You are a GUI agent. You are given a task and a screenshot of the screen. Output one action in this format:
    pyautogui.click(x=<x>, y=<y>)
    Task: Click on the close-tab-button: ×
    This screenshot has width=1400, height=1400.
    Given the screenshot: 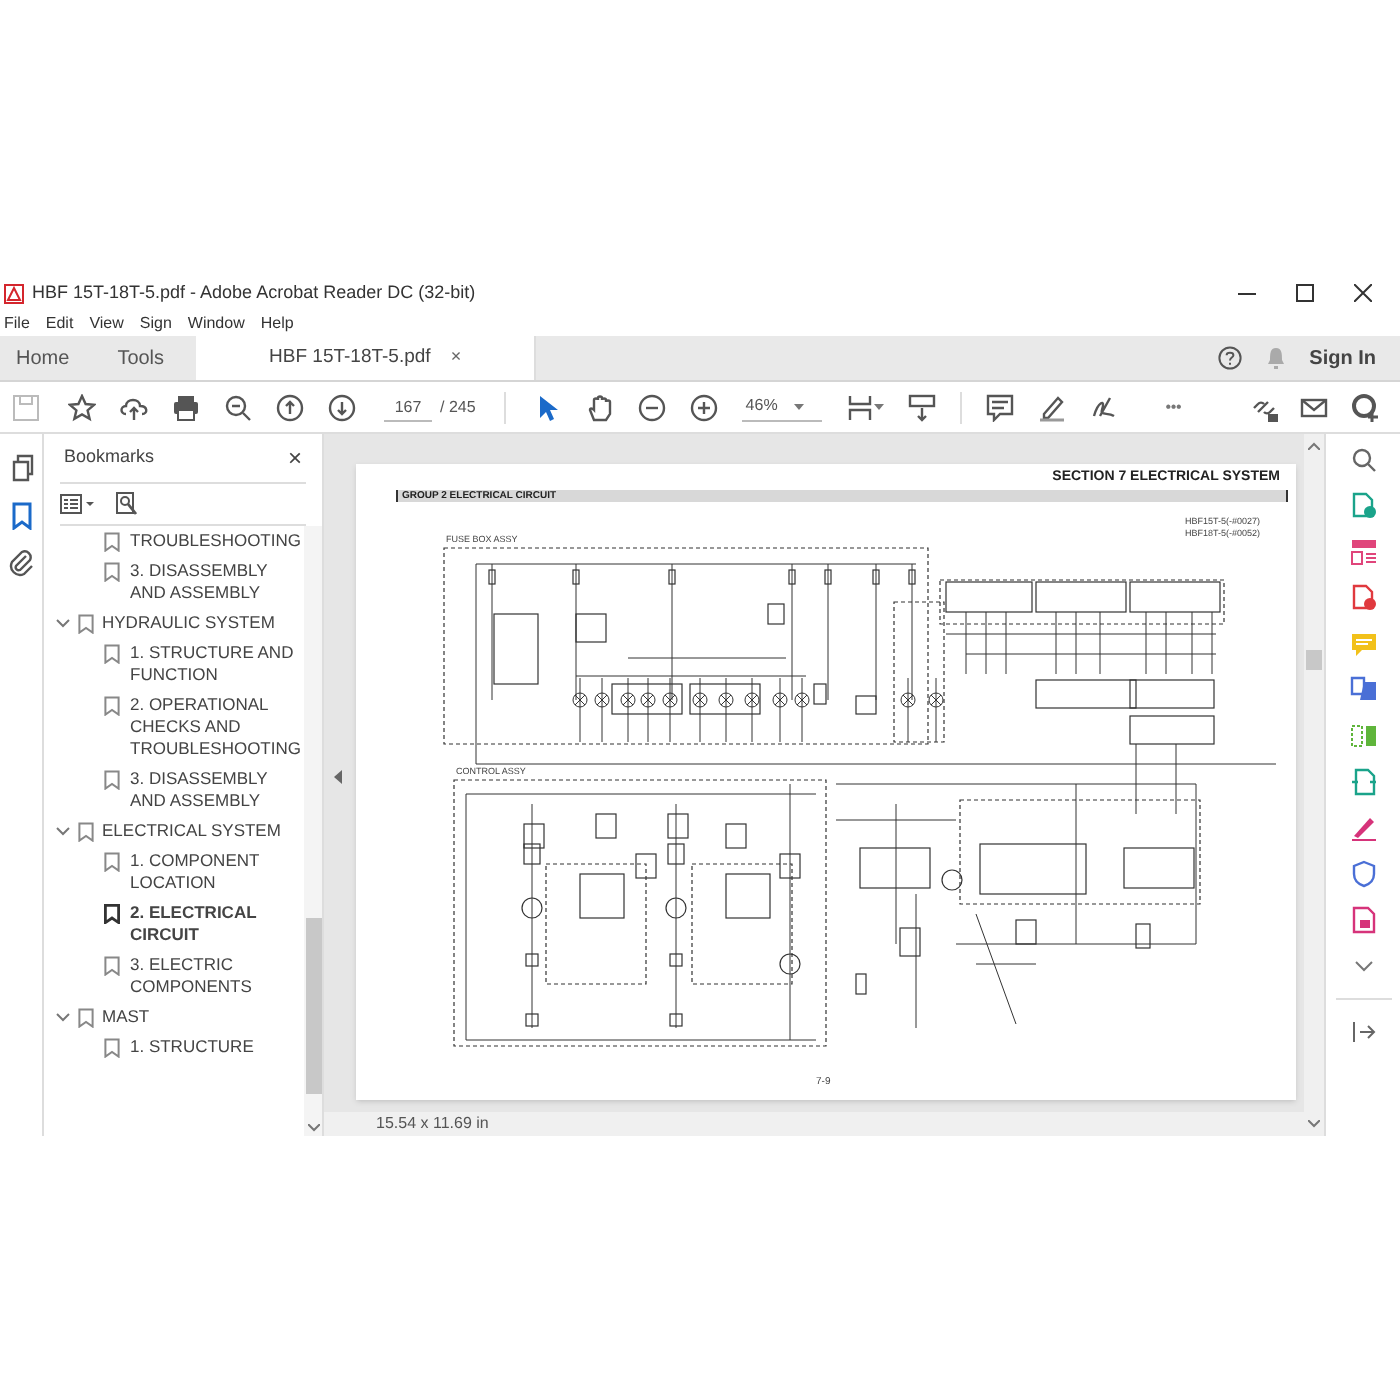 What is the action you would take?
    pyautogui.click(x=456, y=358)
    